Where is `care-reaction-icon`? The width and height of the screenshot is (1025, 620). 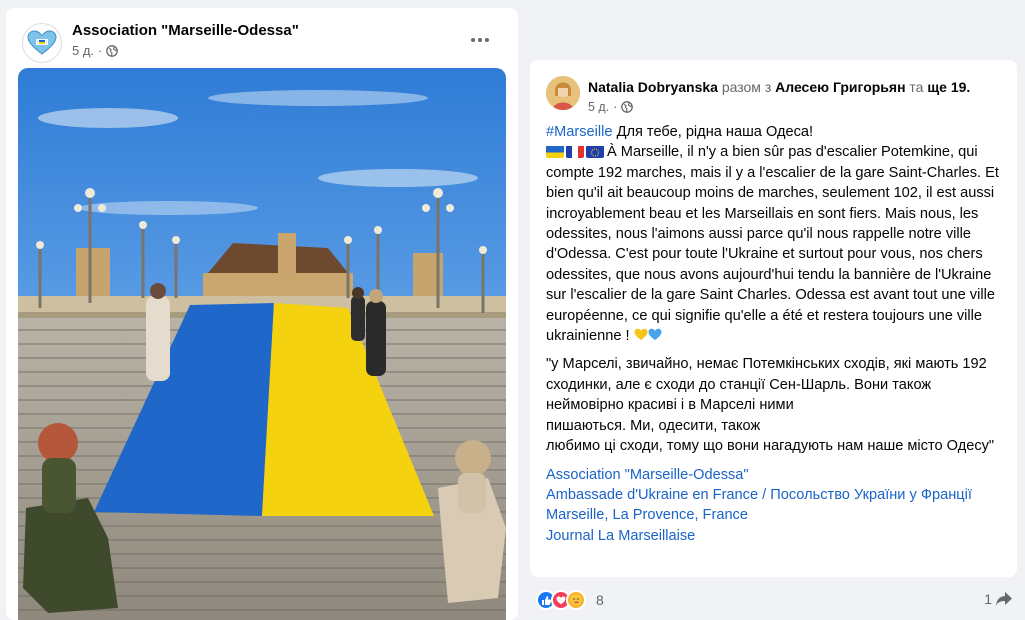
care-reaction-icon is located at coordinates (576, 600).